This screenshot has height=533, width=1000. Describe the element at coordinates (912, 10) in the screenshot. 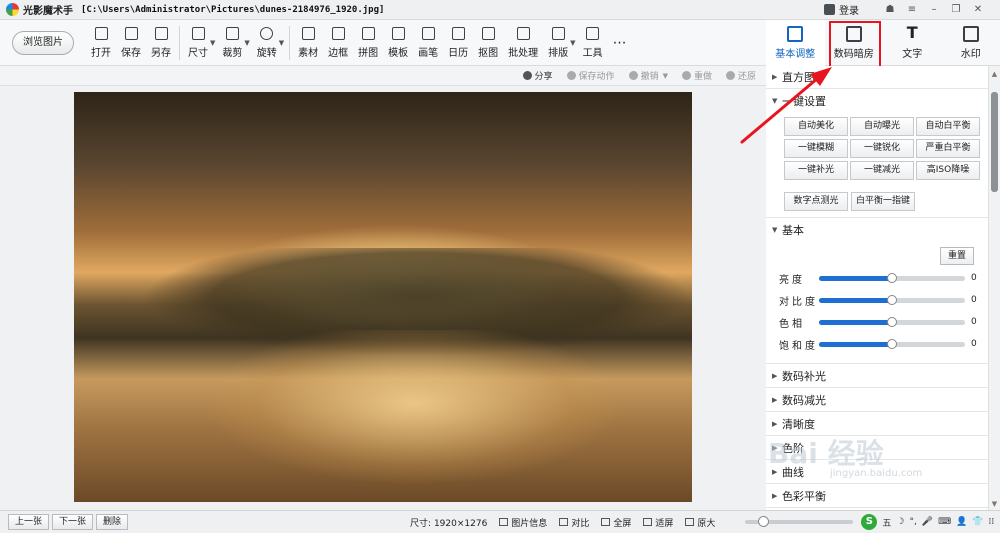

I see `menu-button: ≡` at that location.